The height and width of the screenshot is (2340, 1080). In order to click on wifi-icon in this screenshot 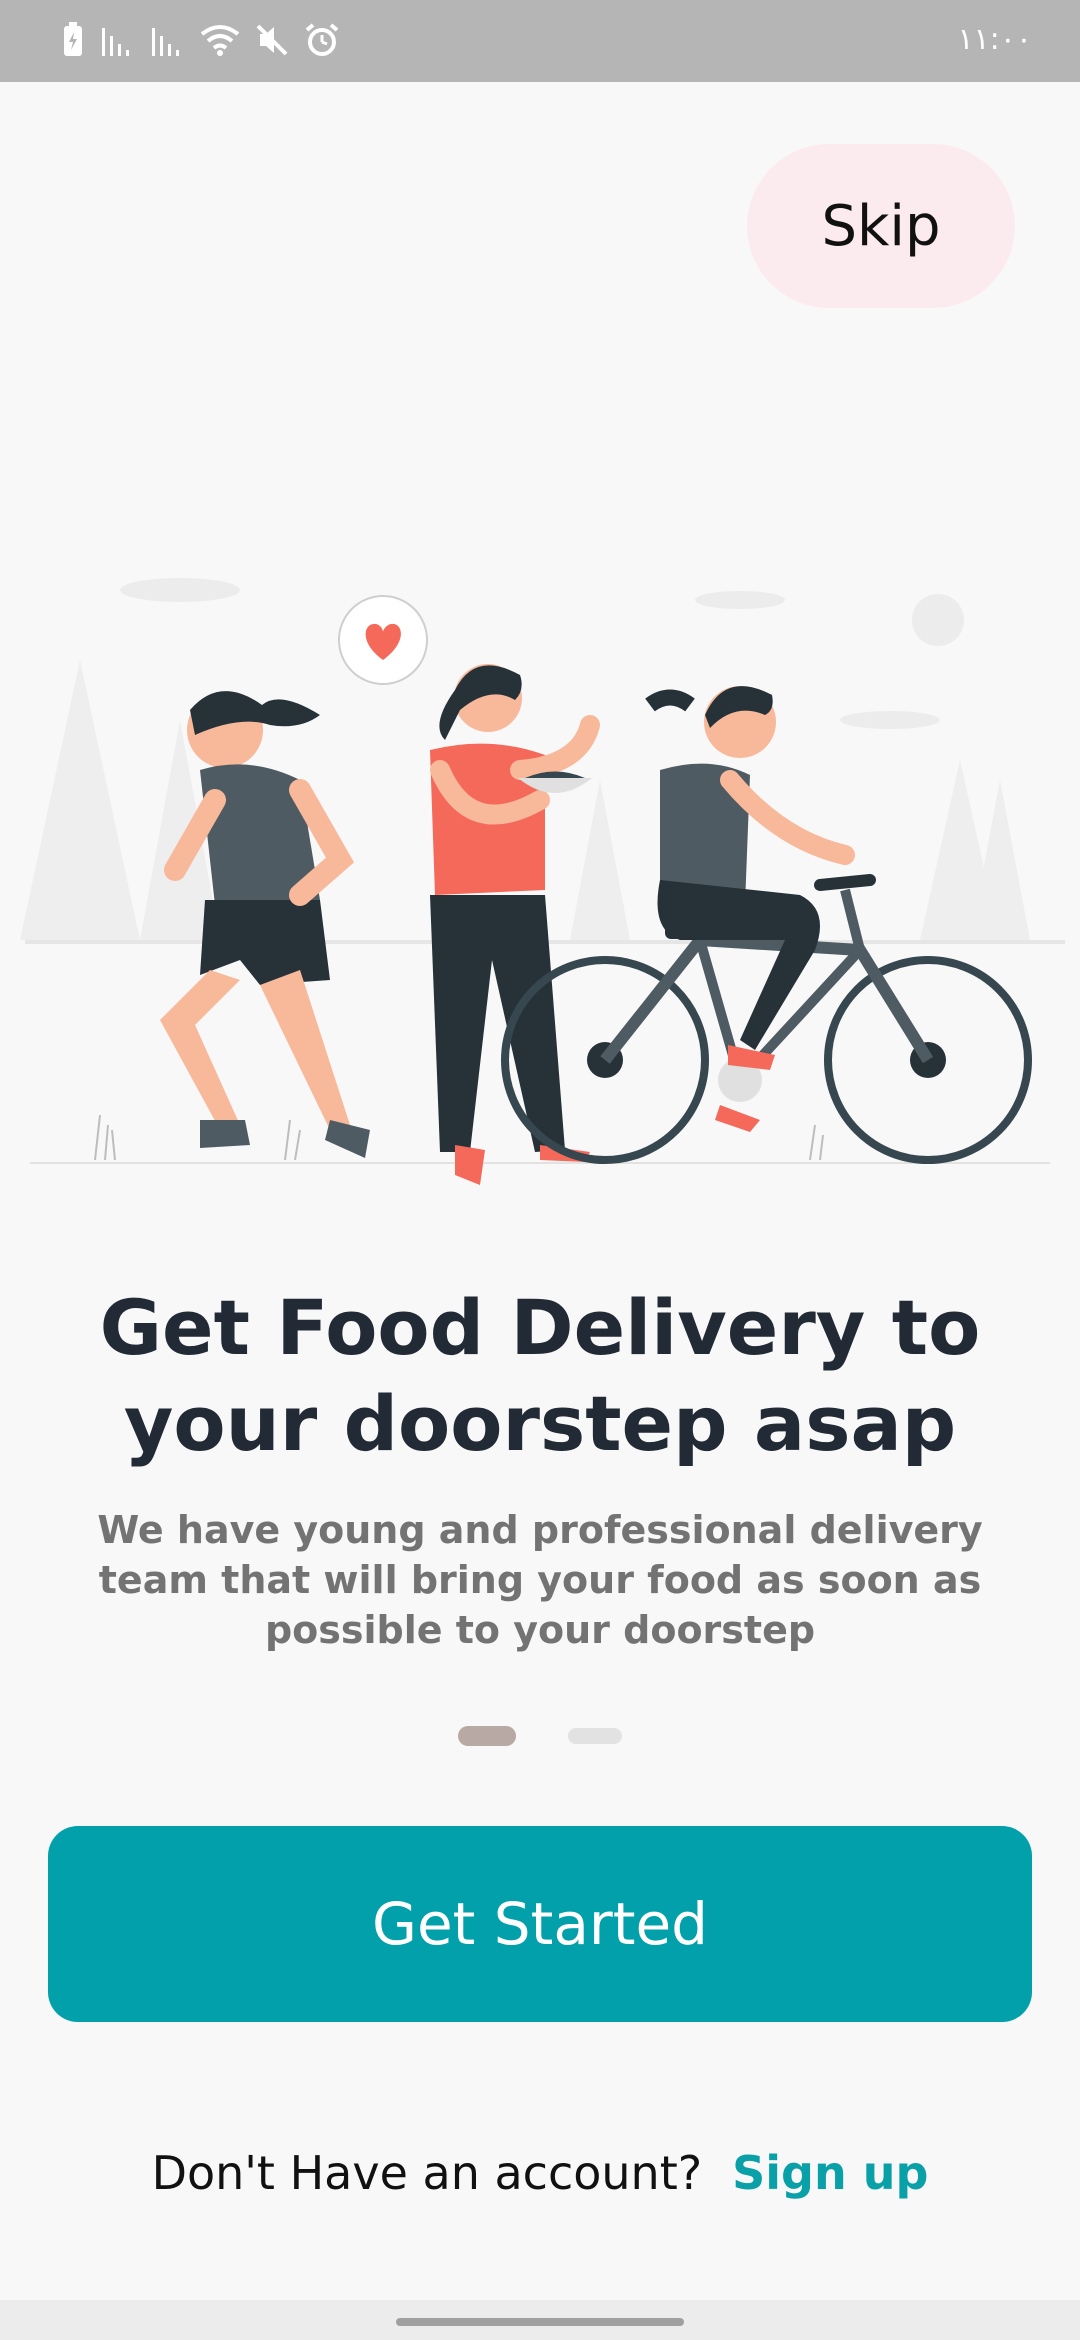, I will do `click(220, 40)`.